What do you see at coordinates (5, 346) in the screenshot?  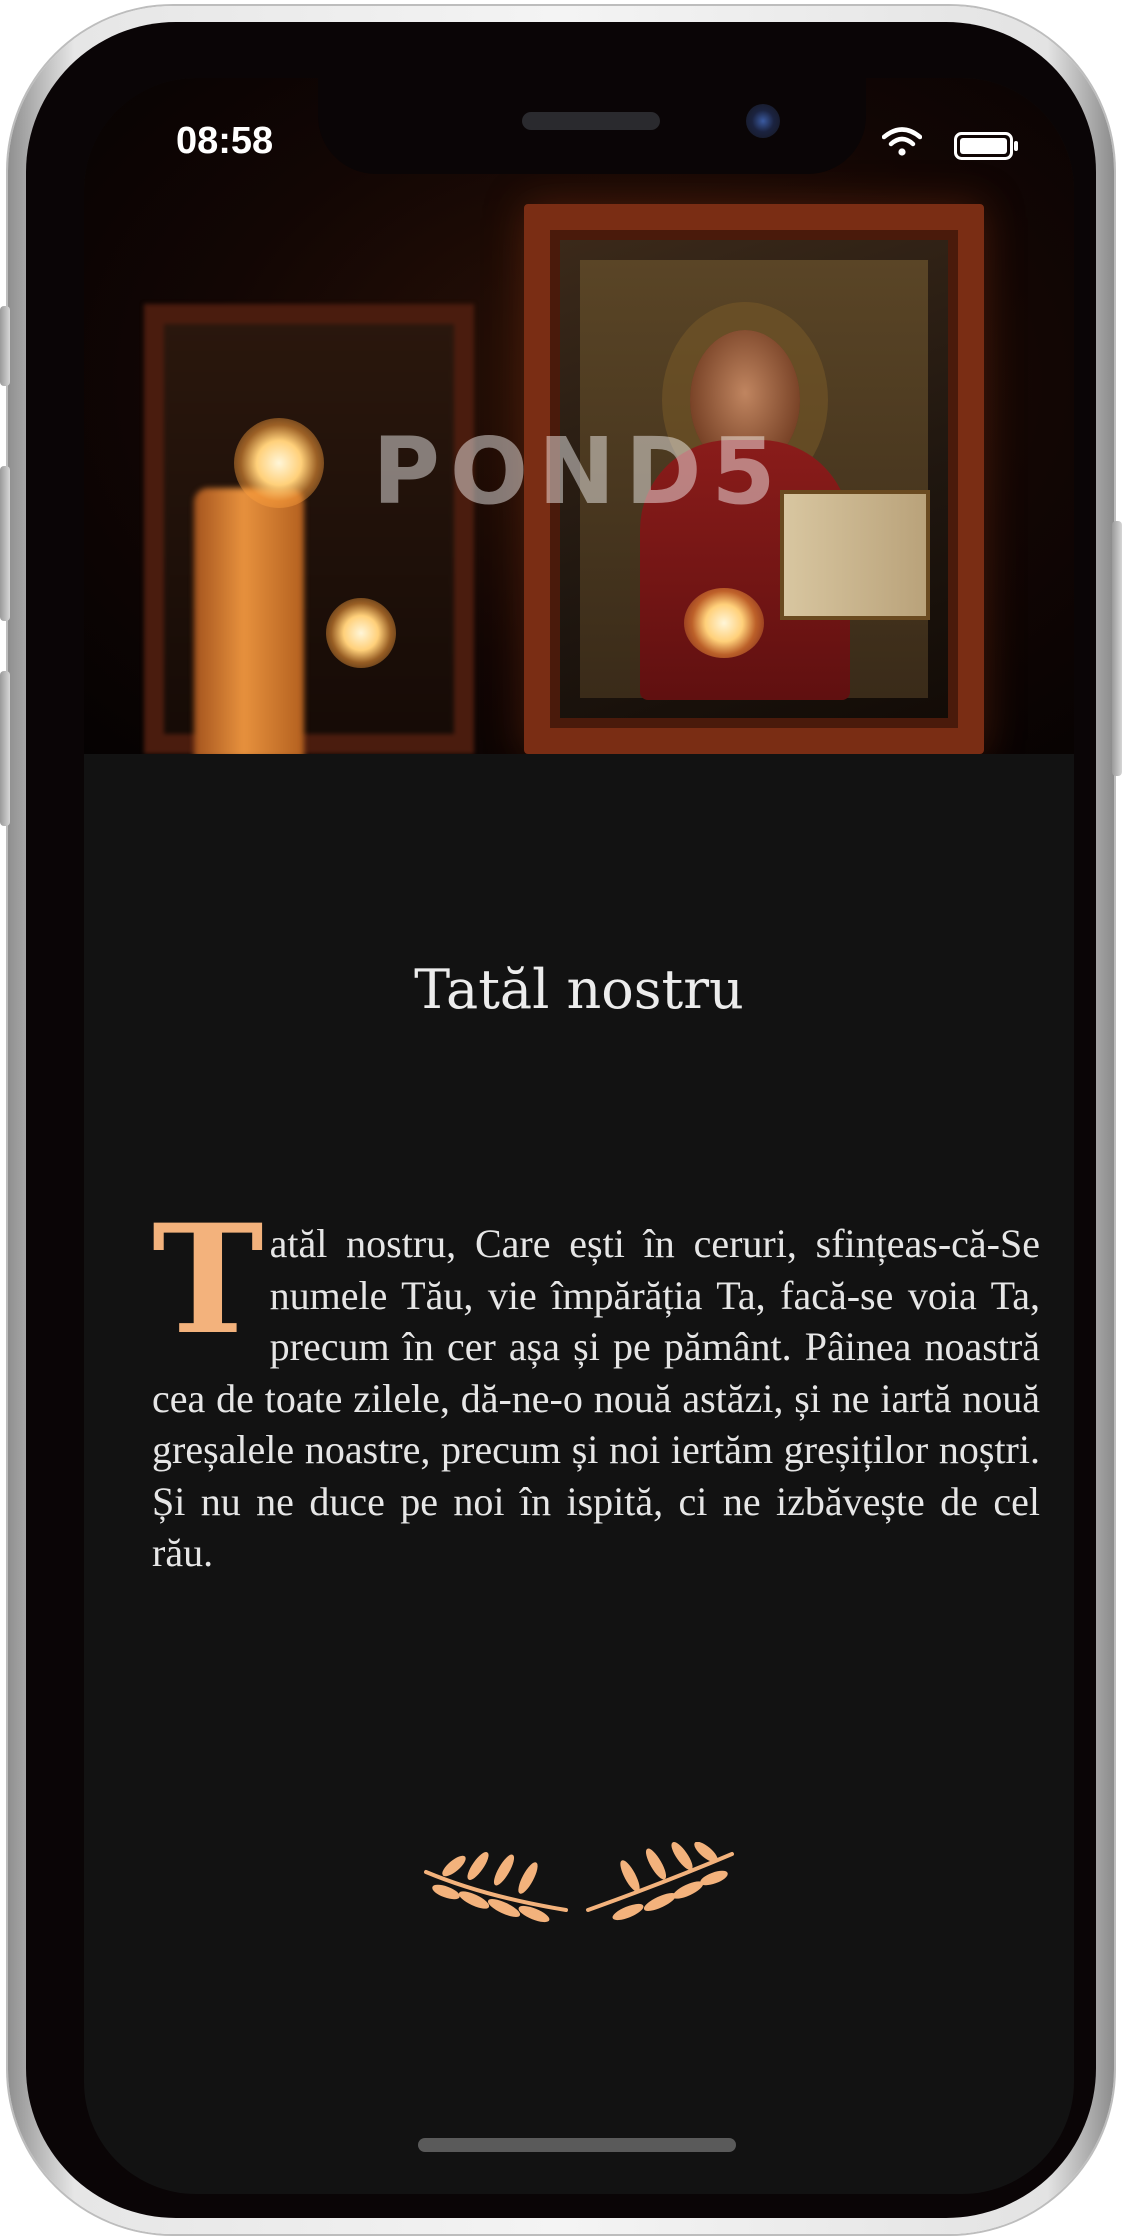 I see `mute-switch` at bounding box center [5, 346].